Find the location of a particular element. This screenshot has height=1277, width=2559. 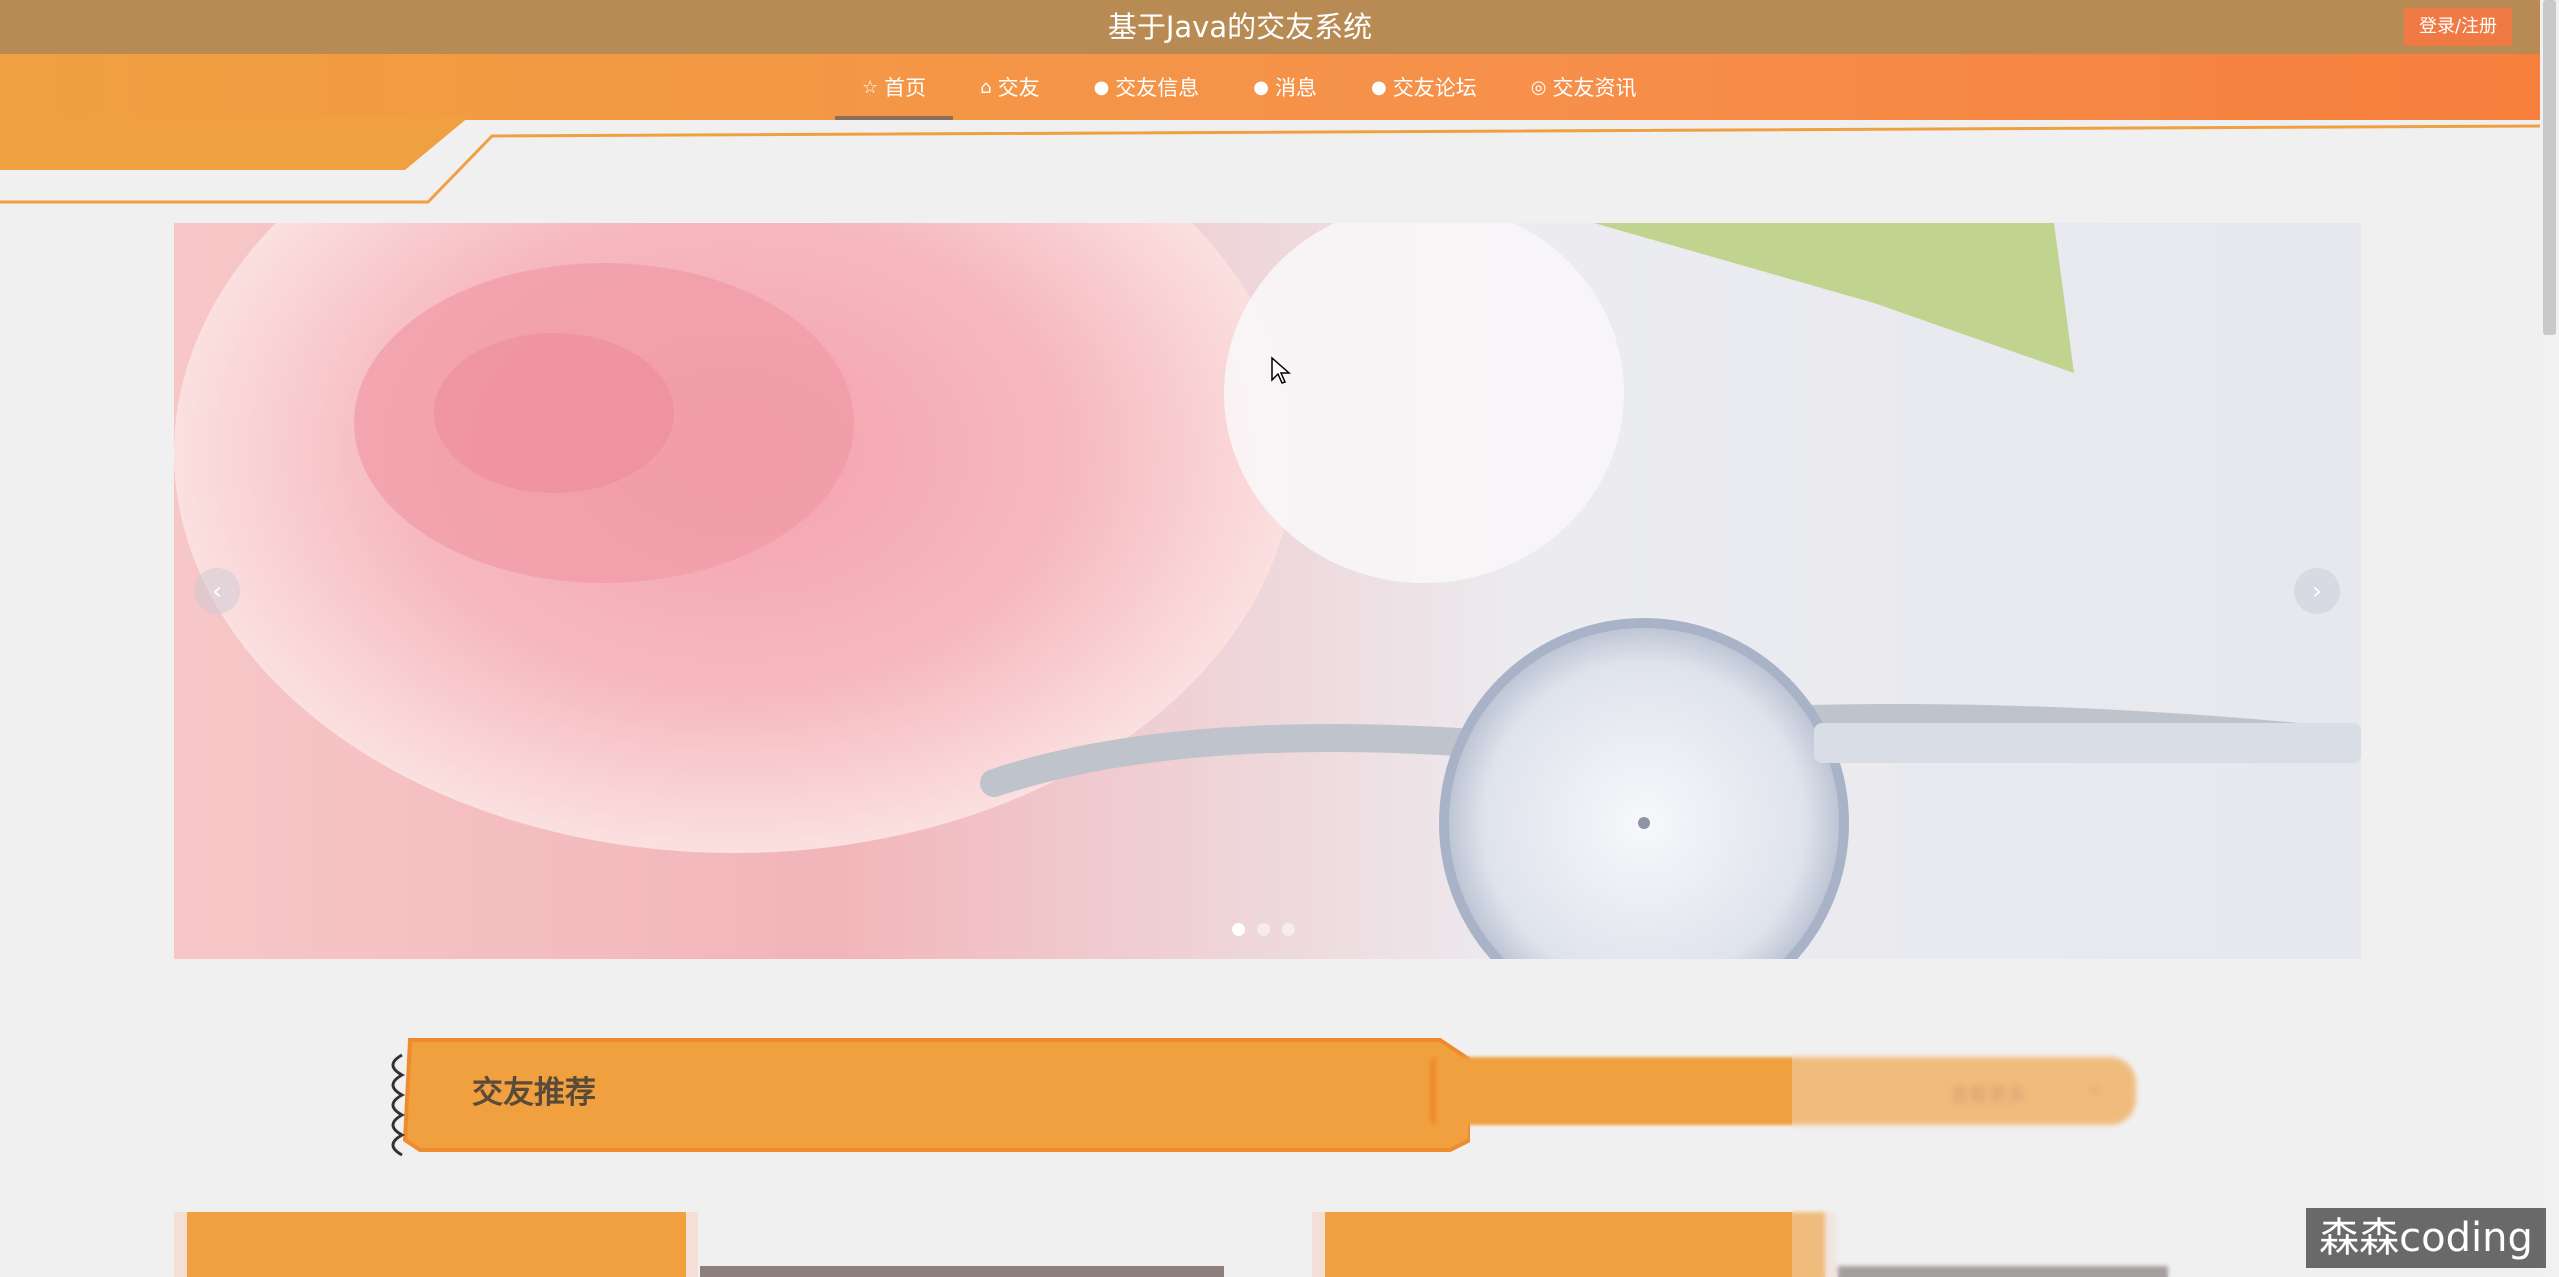

nav-item-home: ☆ 首页 is located at coordinates (894, 87).